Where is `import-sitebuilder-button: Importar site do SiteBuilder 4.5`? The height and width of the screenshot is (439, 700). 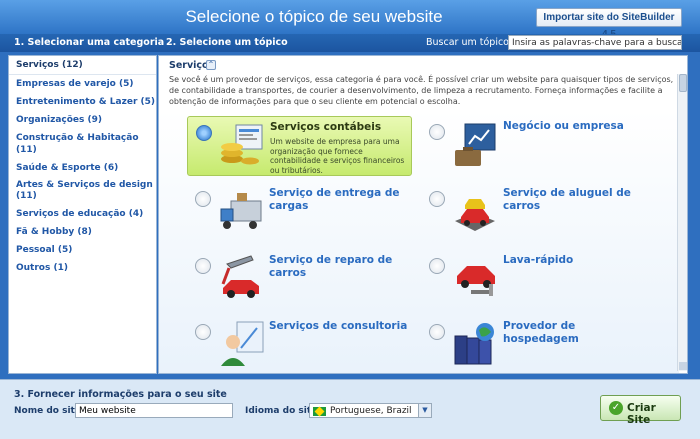 import-sitebuilder-button: Importar site do SiteBuilder 4.5 is located at coordinates (609, 24).